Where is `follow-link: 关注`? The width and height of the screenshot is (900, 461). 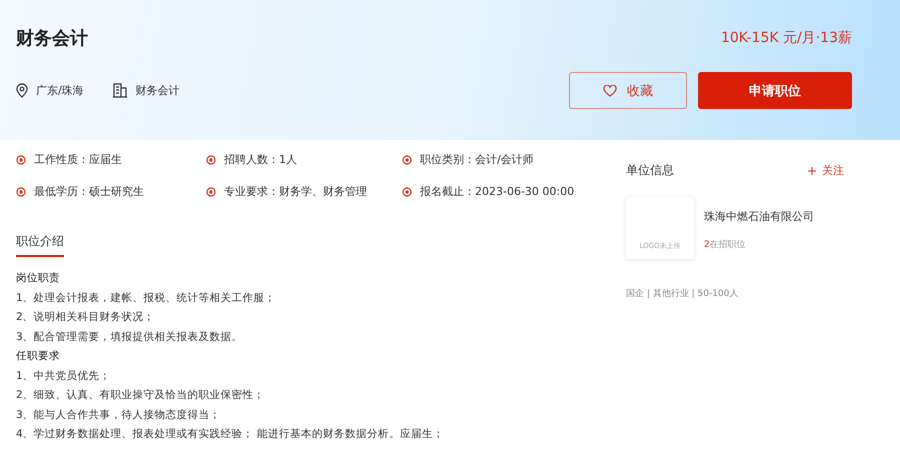
follow-link: 关注 is located at coordinates (833, 170).